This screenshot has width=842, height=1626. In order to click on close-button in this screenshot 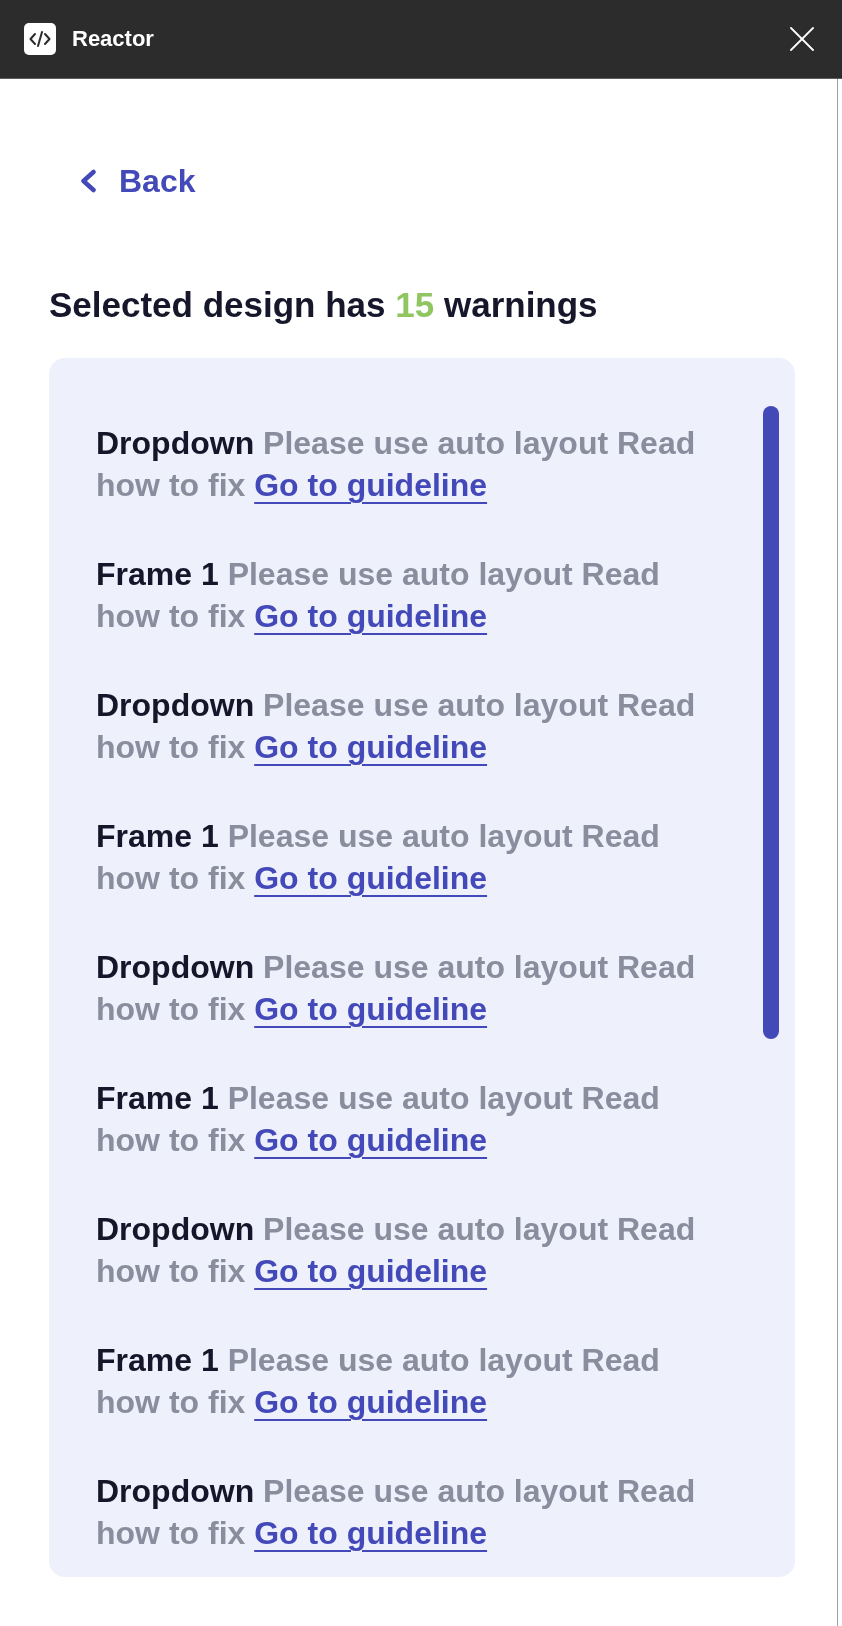, I will do `click(802, 39)`.